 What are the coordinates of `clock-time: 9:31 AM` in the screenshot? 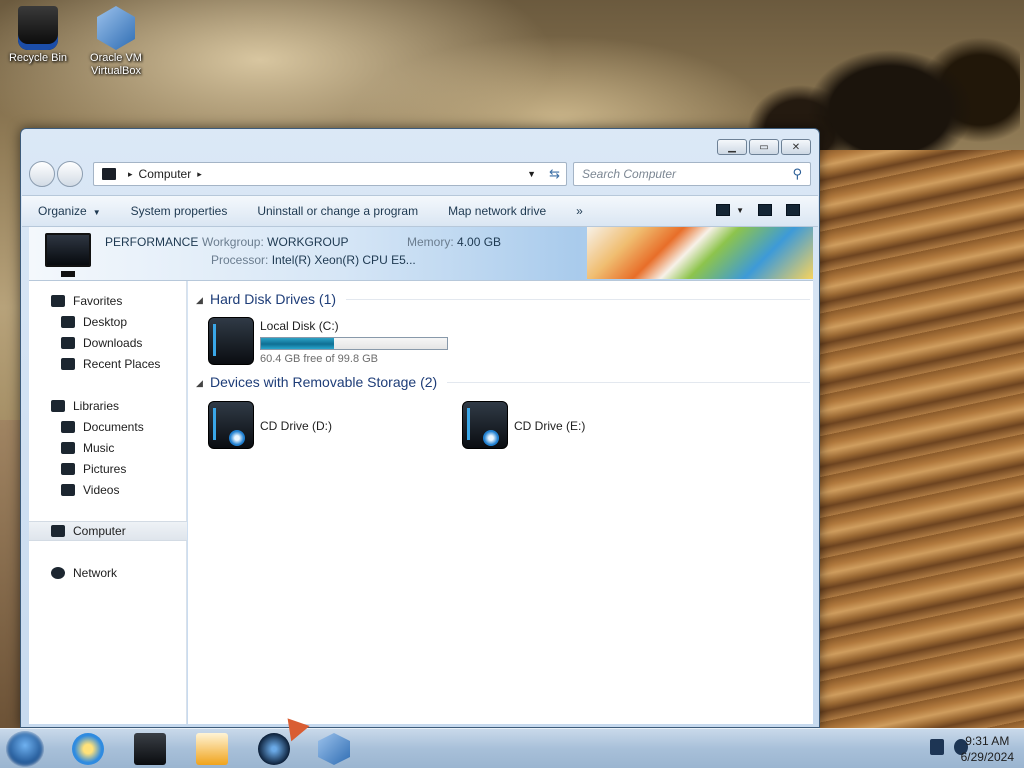 It's located at (987, 741).